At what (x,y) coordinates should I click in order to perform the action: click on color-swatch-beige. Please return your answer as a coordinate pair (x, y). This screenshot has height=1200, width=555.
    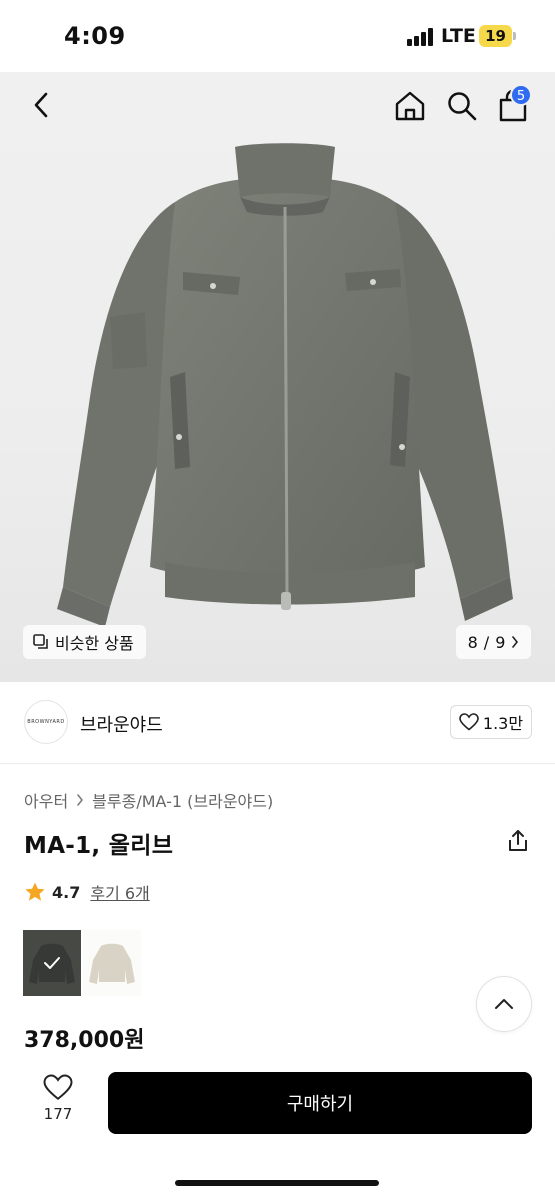
    Looking at the image, I should click on (112, 963).